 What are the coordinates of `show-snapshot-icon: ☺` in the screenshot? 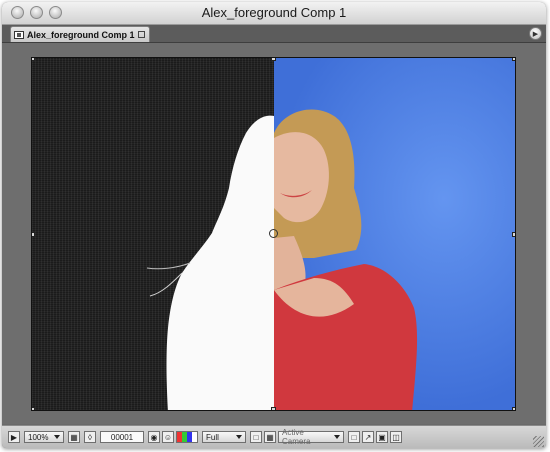 It's located at (168, 437).